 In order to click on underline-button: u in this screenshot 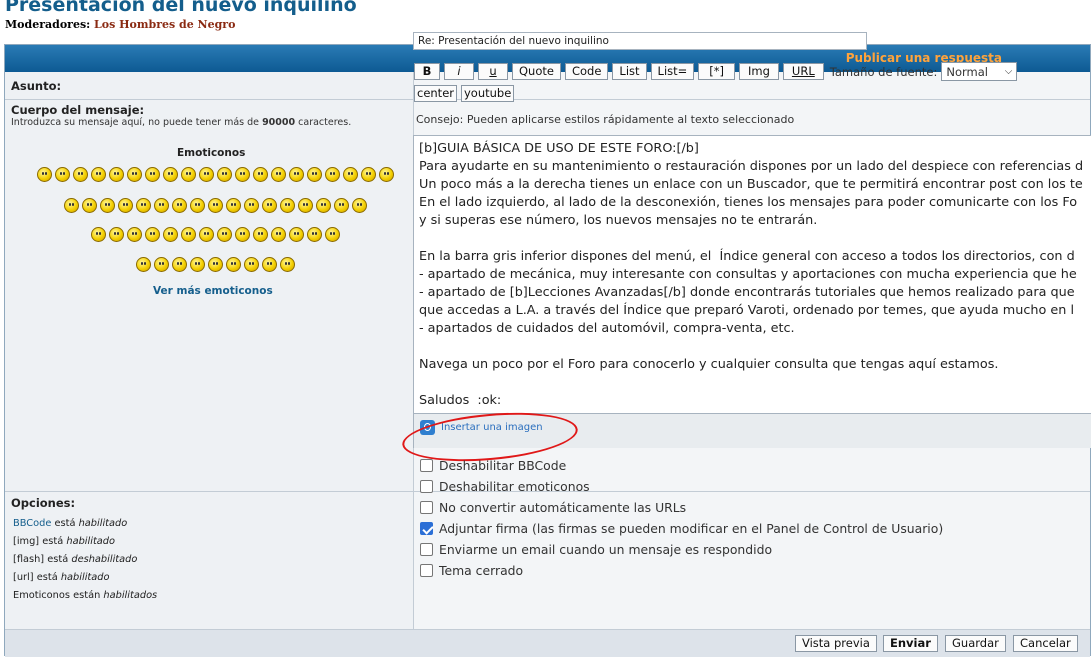, I will do `click(493, 71)`.